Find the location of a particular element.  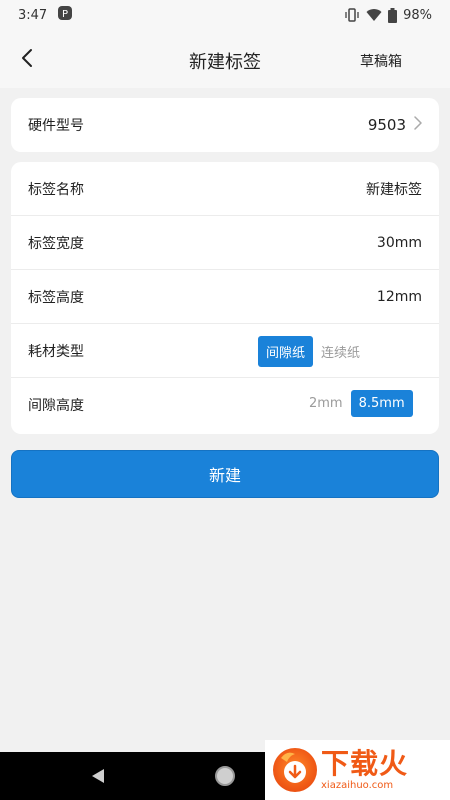

svg-text: P is located at coordinates (65, 14).